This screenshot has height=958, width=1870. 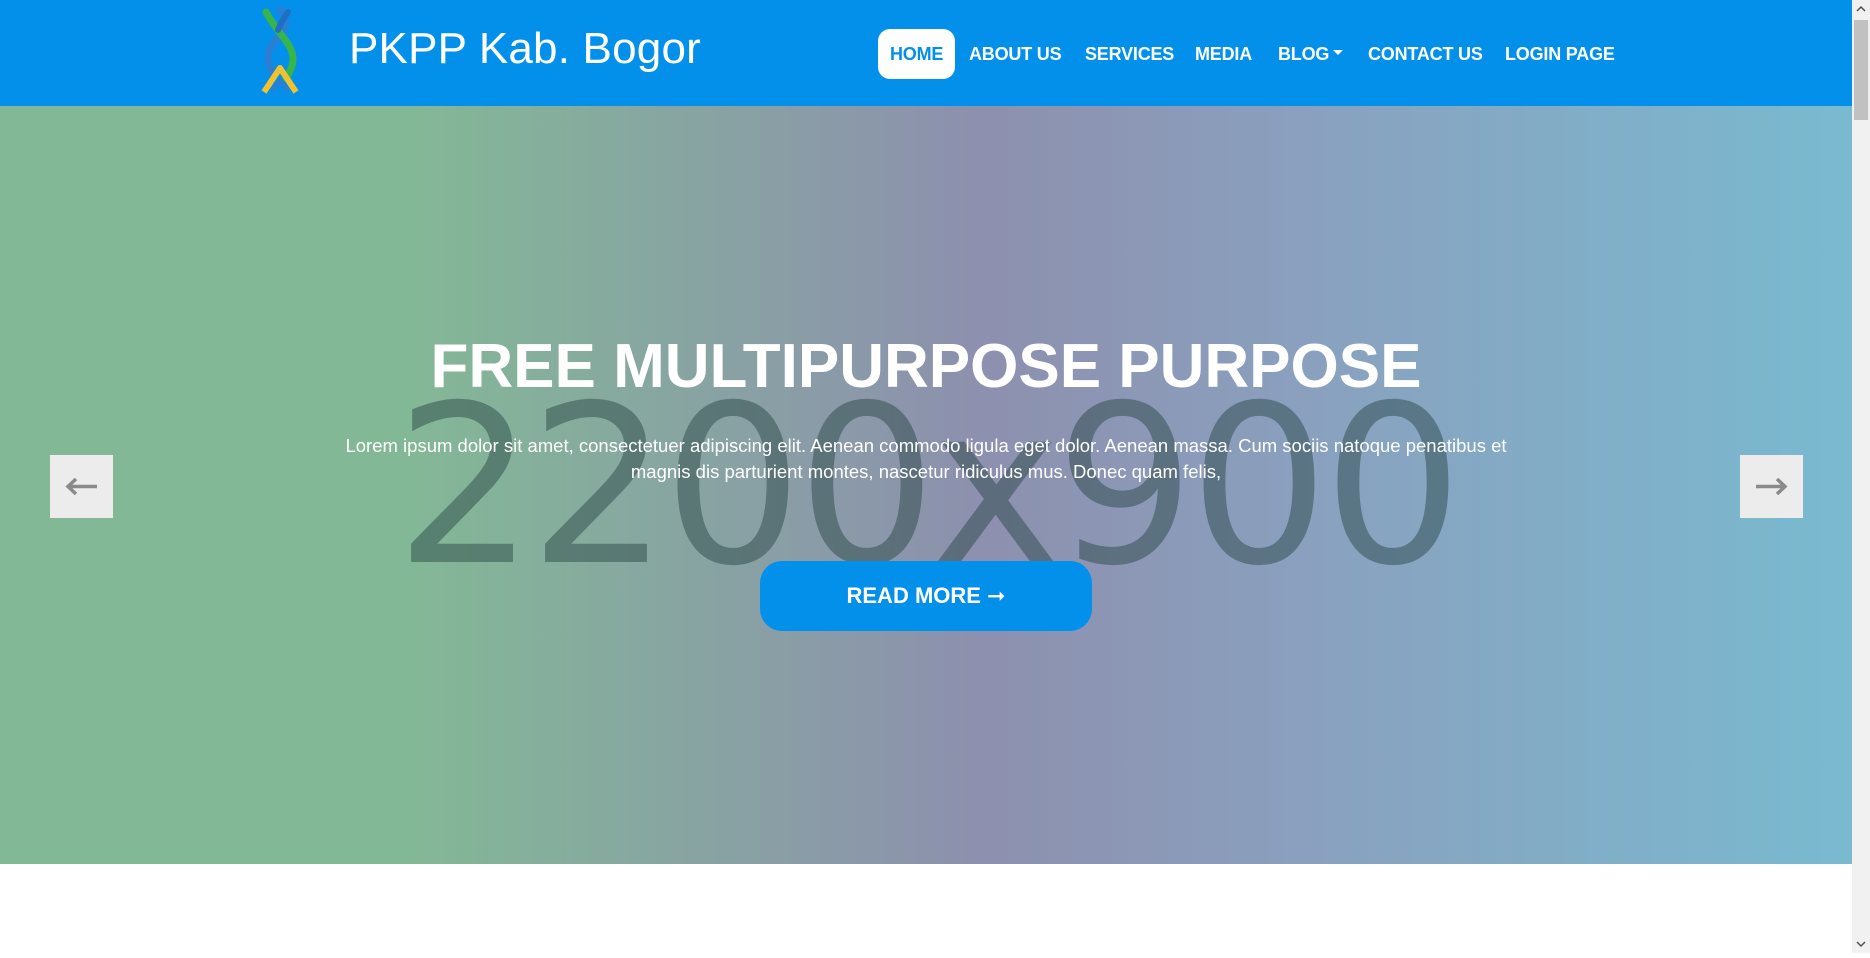 What do you see at coordinates (282, 51) in the screenshot?
I see `pkpp-logo-icon` at bounding box center [282, 51].